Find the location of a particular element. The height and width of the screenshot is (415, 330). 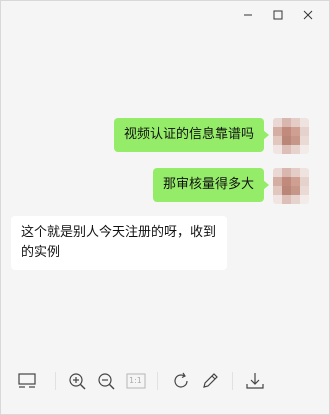

maximize-icon is located at coordinates (278, 15).